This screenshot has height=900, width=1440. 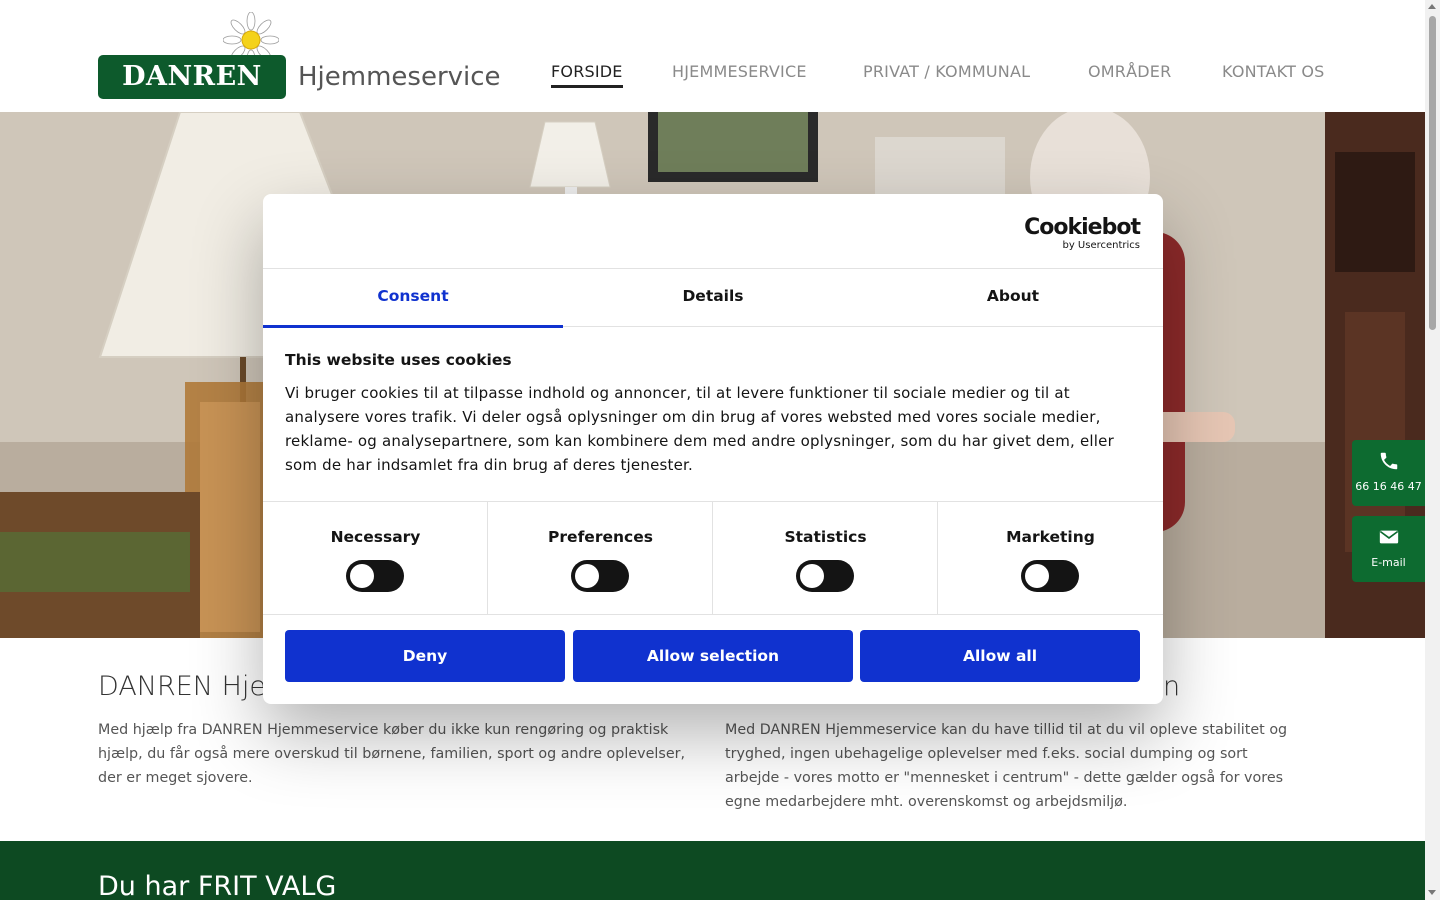 What do you see at coordinates (713, 656) in the screenshot?
I see `allow-selection-button: Allow selection` at bounding box center [713, 656].